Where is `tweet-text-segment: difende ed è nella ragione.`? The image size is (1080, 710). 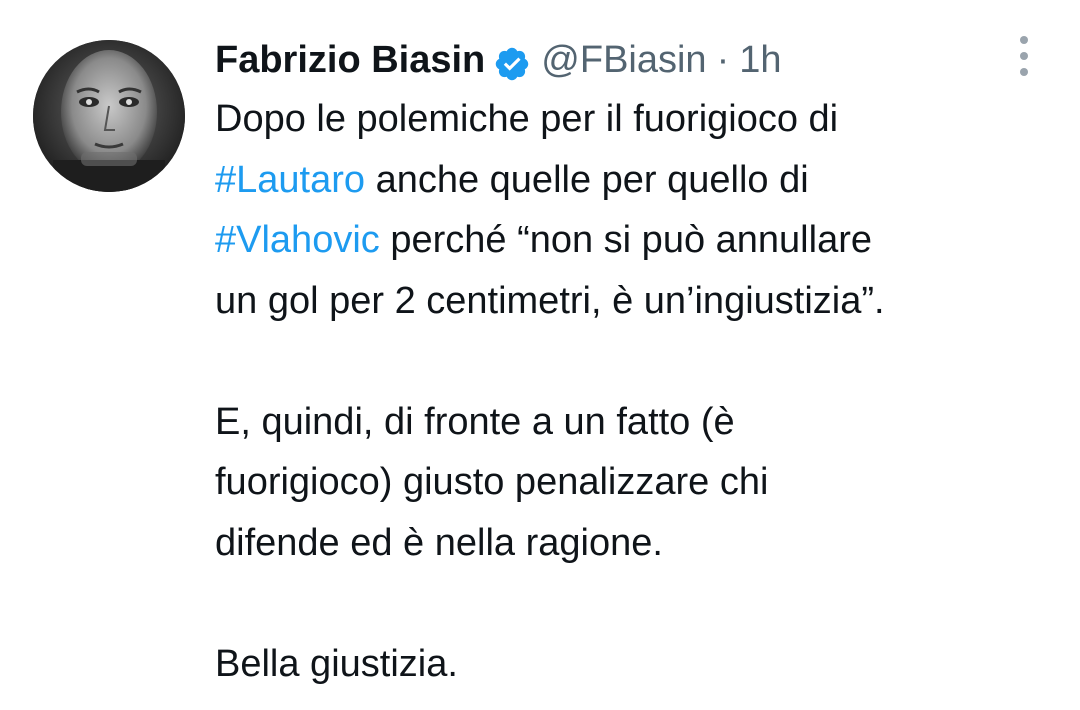
tweet-text-segment: difende ed è nella ragione. is located at coordinates (439, 542).